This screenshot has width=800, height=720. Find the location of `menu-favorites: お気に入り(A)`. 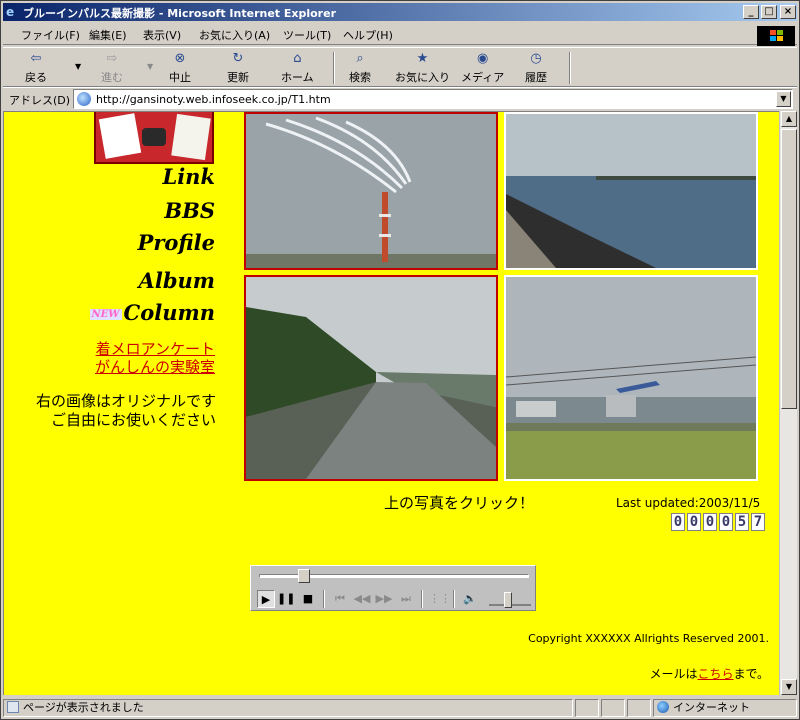

menu-favorites: お気に入り(A) is located at coordinates (234, 35).